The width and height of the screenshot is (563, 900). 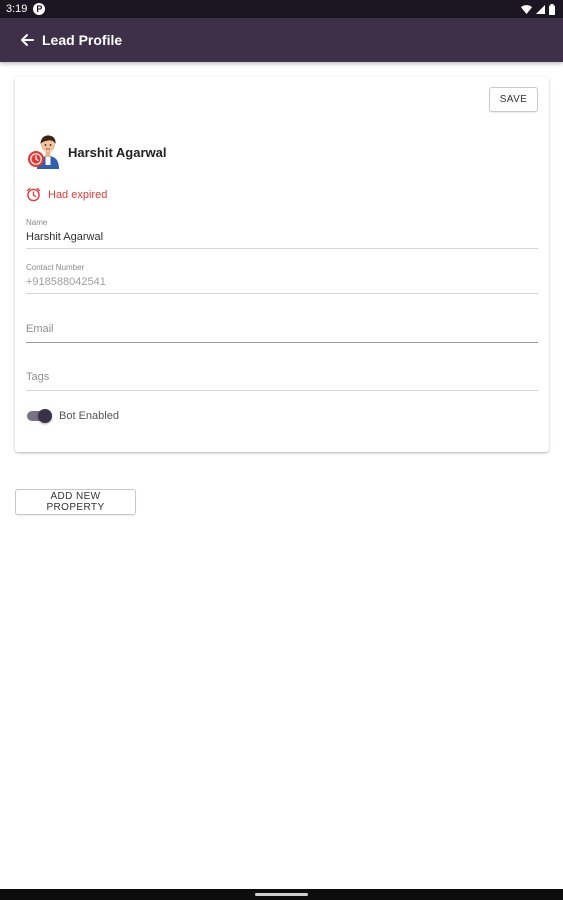 What do you see at coordinates (39, 9) in the screenshot?
I see `app-notification-icon: P` at bounding box center [39, 9].